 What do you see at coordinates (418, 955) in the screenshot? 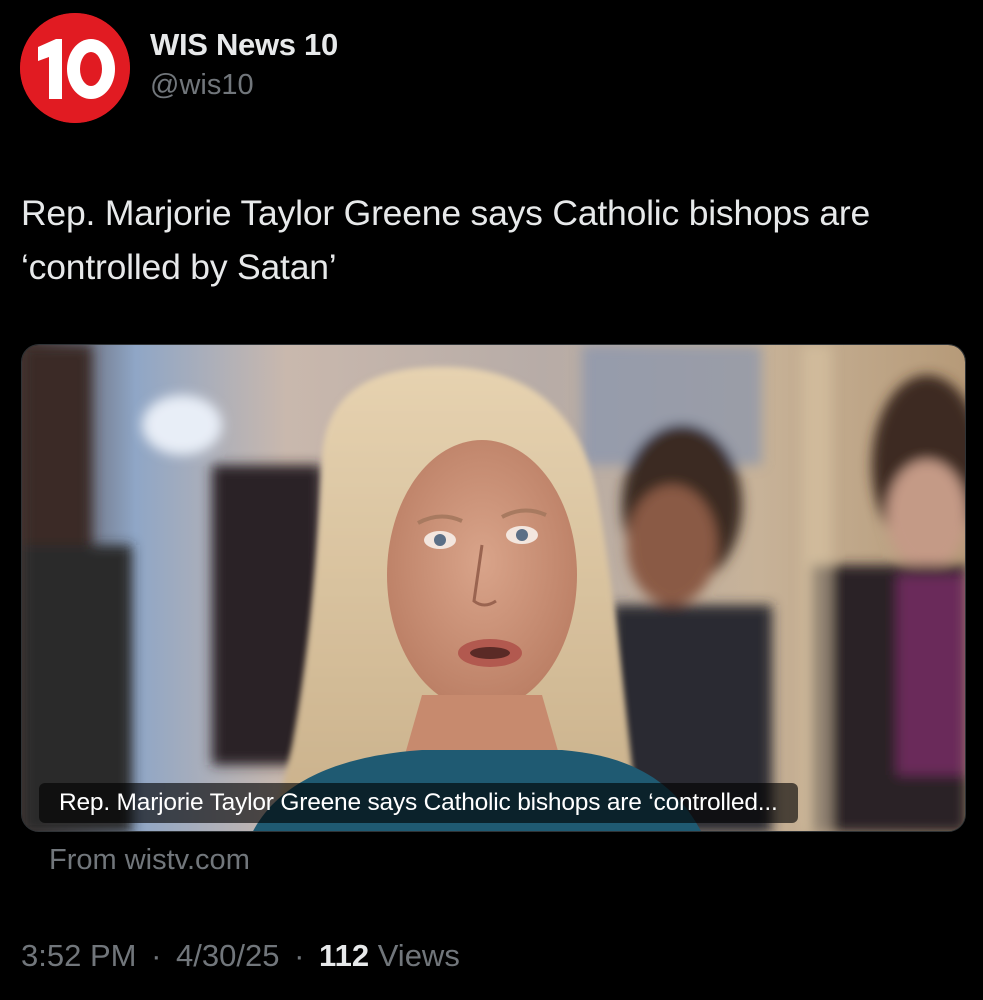
I see `views-label: Views` at bounding box center [418, 955].